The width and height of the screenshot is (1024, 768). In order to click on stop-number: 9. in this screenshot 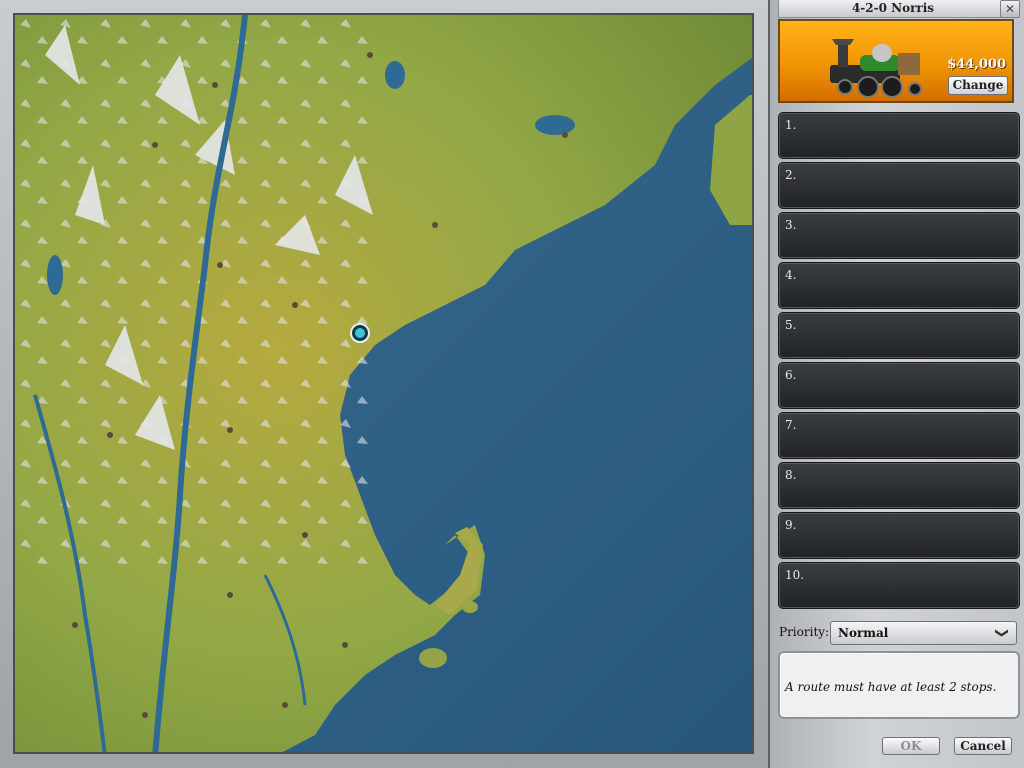, I will do `click(791, 525)`.